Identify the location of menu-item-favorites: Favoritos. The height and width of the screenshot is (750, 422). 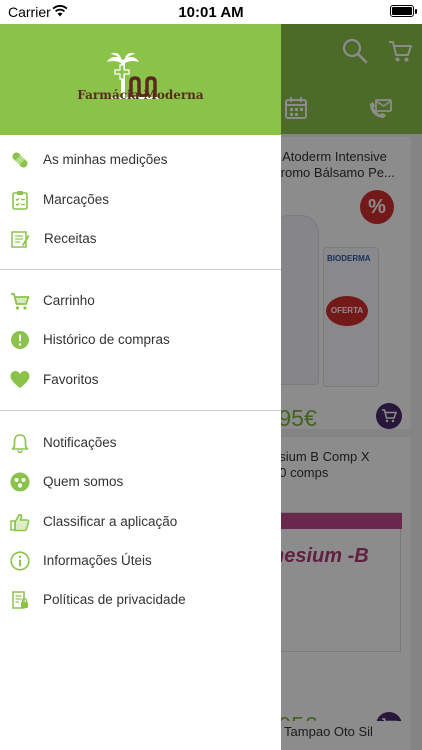
(140, 380).